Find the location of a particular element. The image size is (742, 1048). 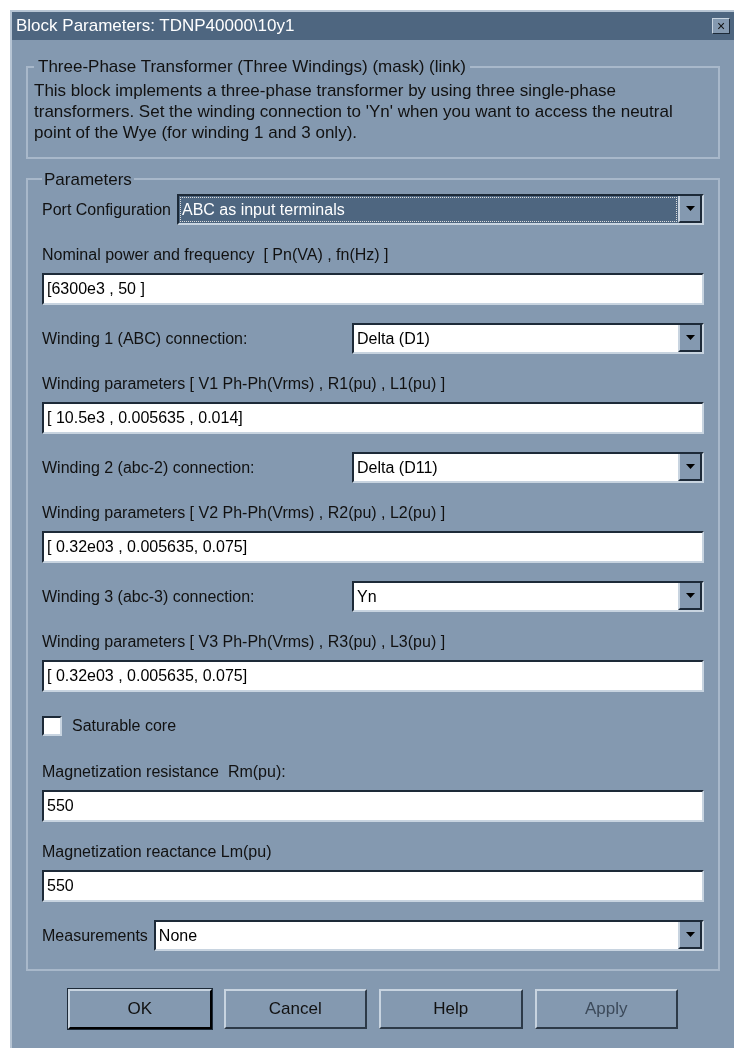

input-field: [6300e3 , 50 ] is located at coordinates (373, 289).